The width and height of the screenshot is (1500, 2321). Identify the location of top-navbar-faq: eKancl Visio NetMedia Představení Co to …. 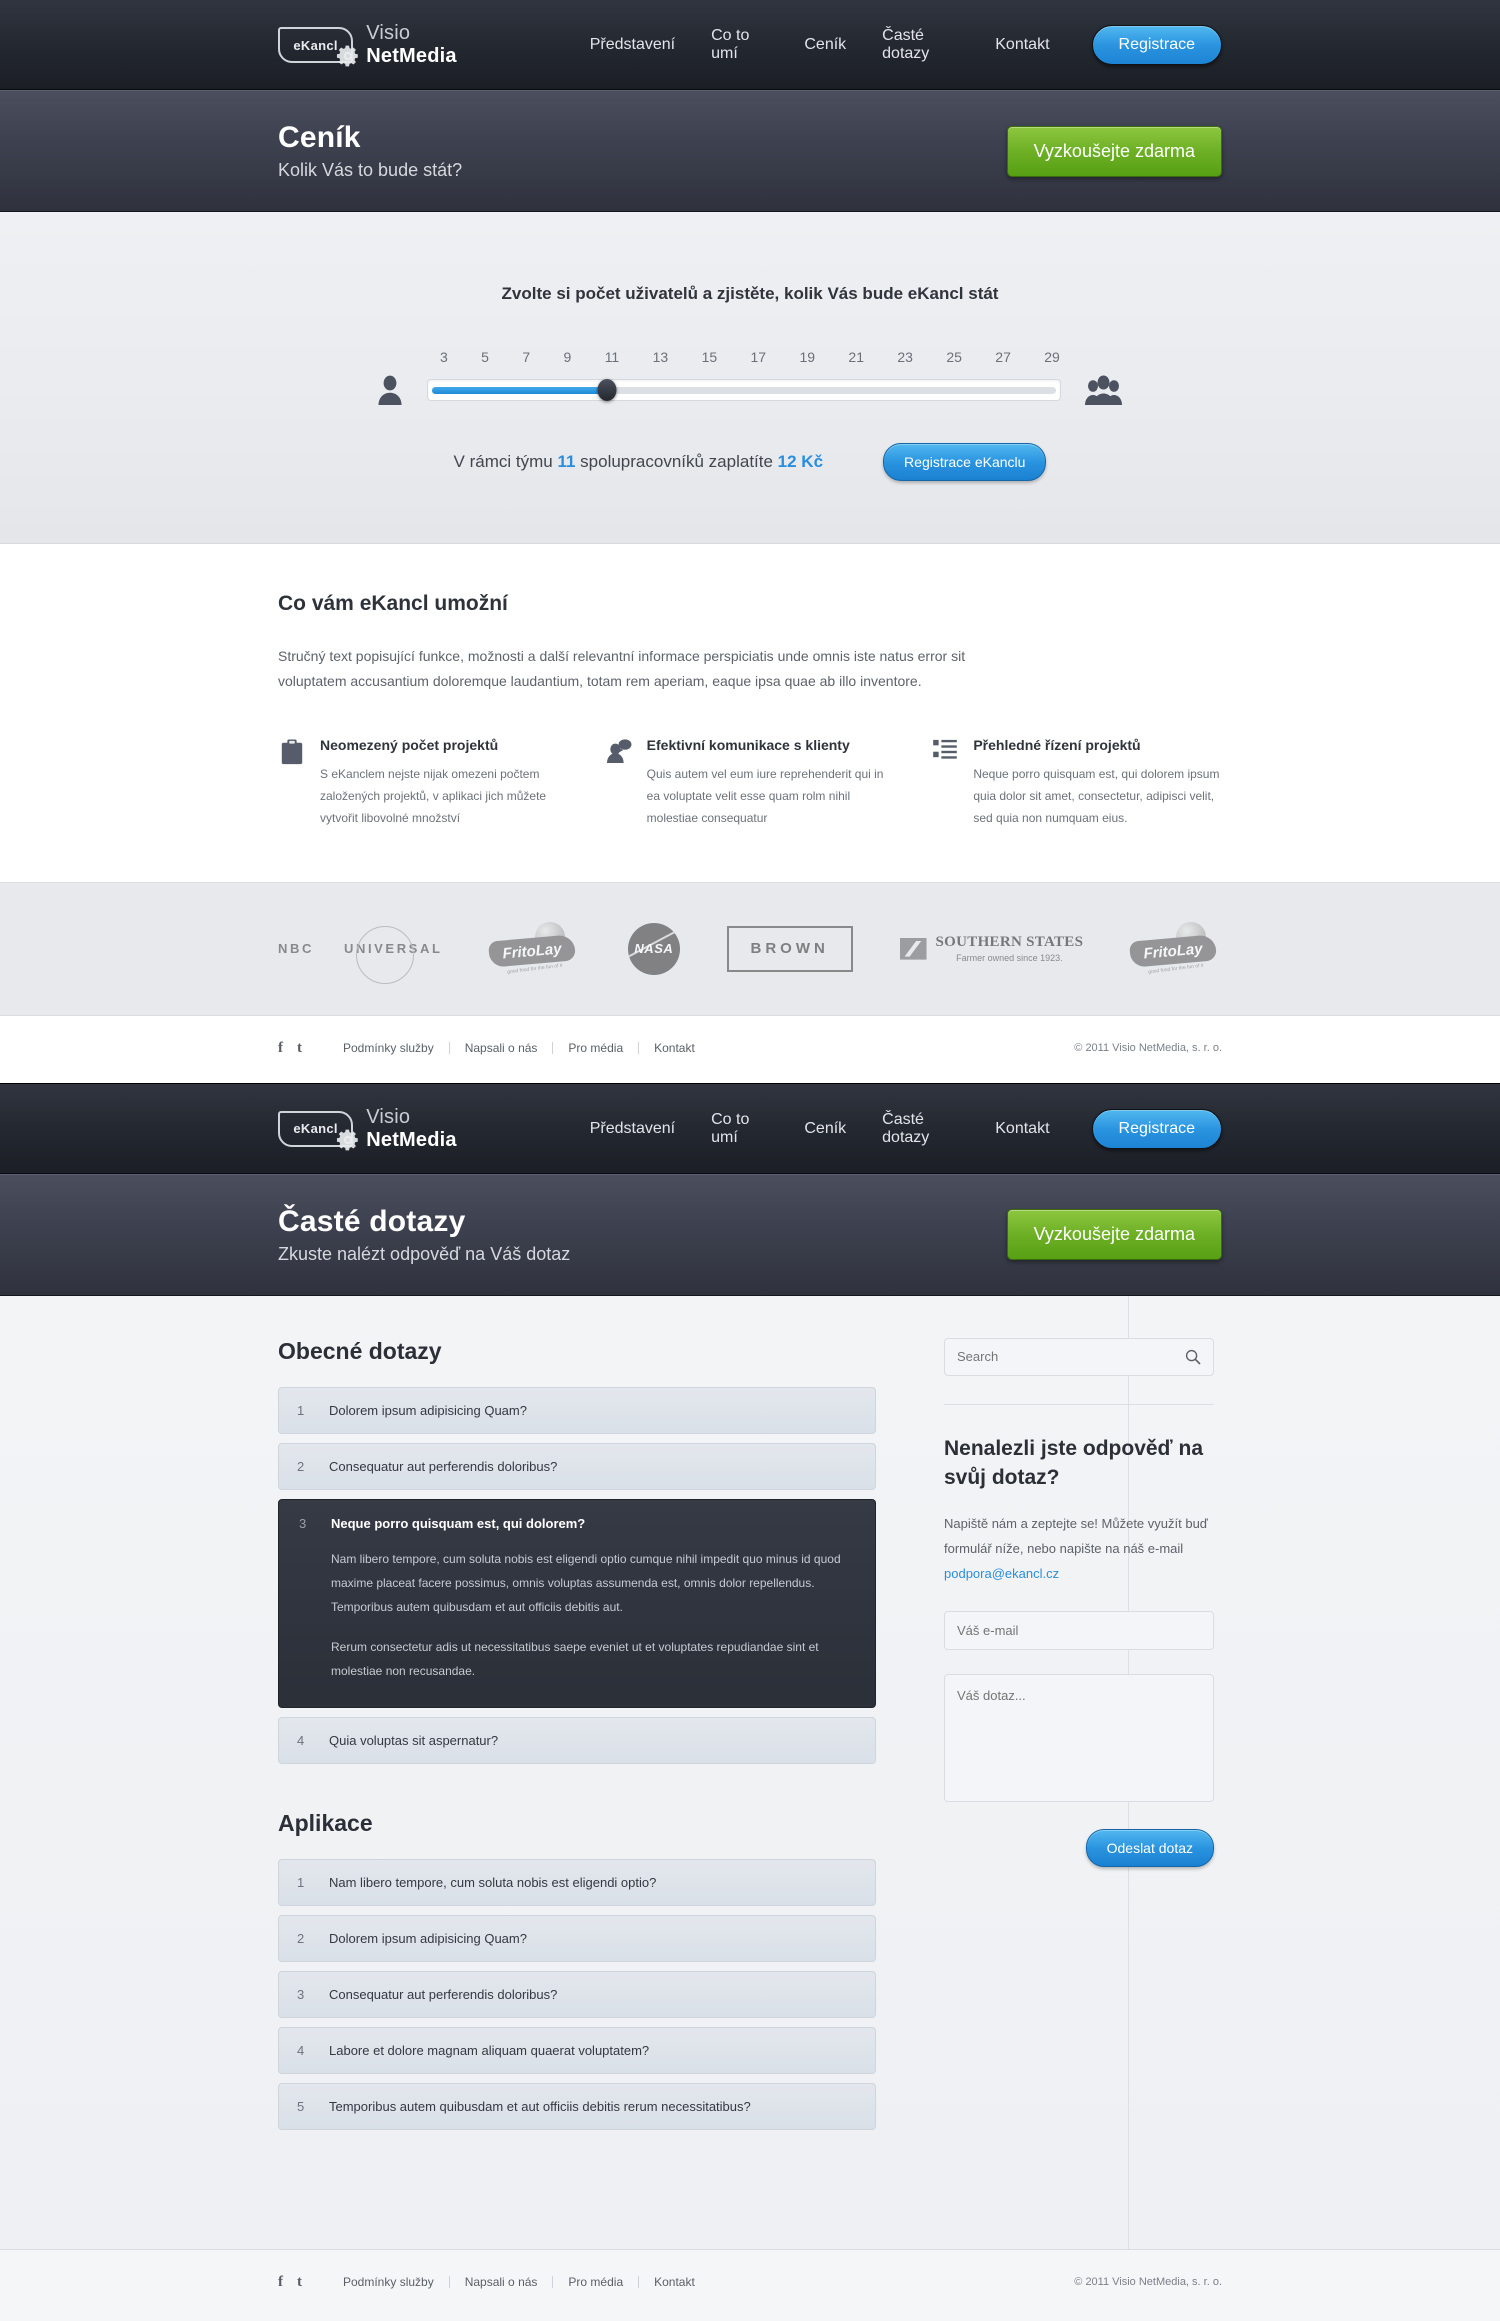
(750, 1128).